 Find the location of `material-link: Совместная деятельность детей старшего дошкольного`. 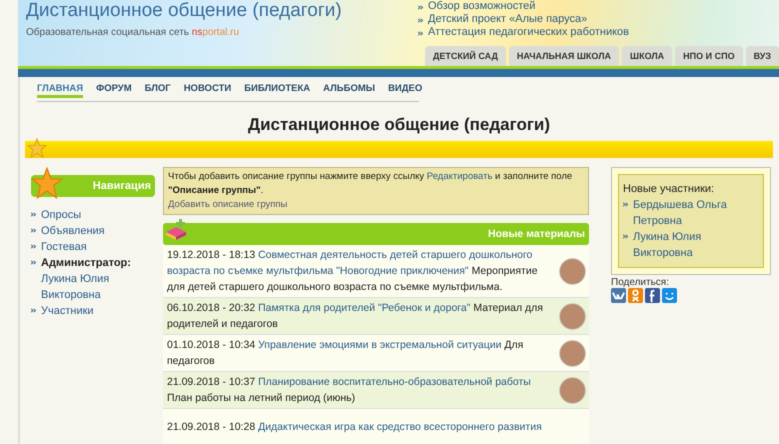

material-link: Совместная деятельность детей старшего дошкольного is located at coordinates (395, 255).